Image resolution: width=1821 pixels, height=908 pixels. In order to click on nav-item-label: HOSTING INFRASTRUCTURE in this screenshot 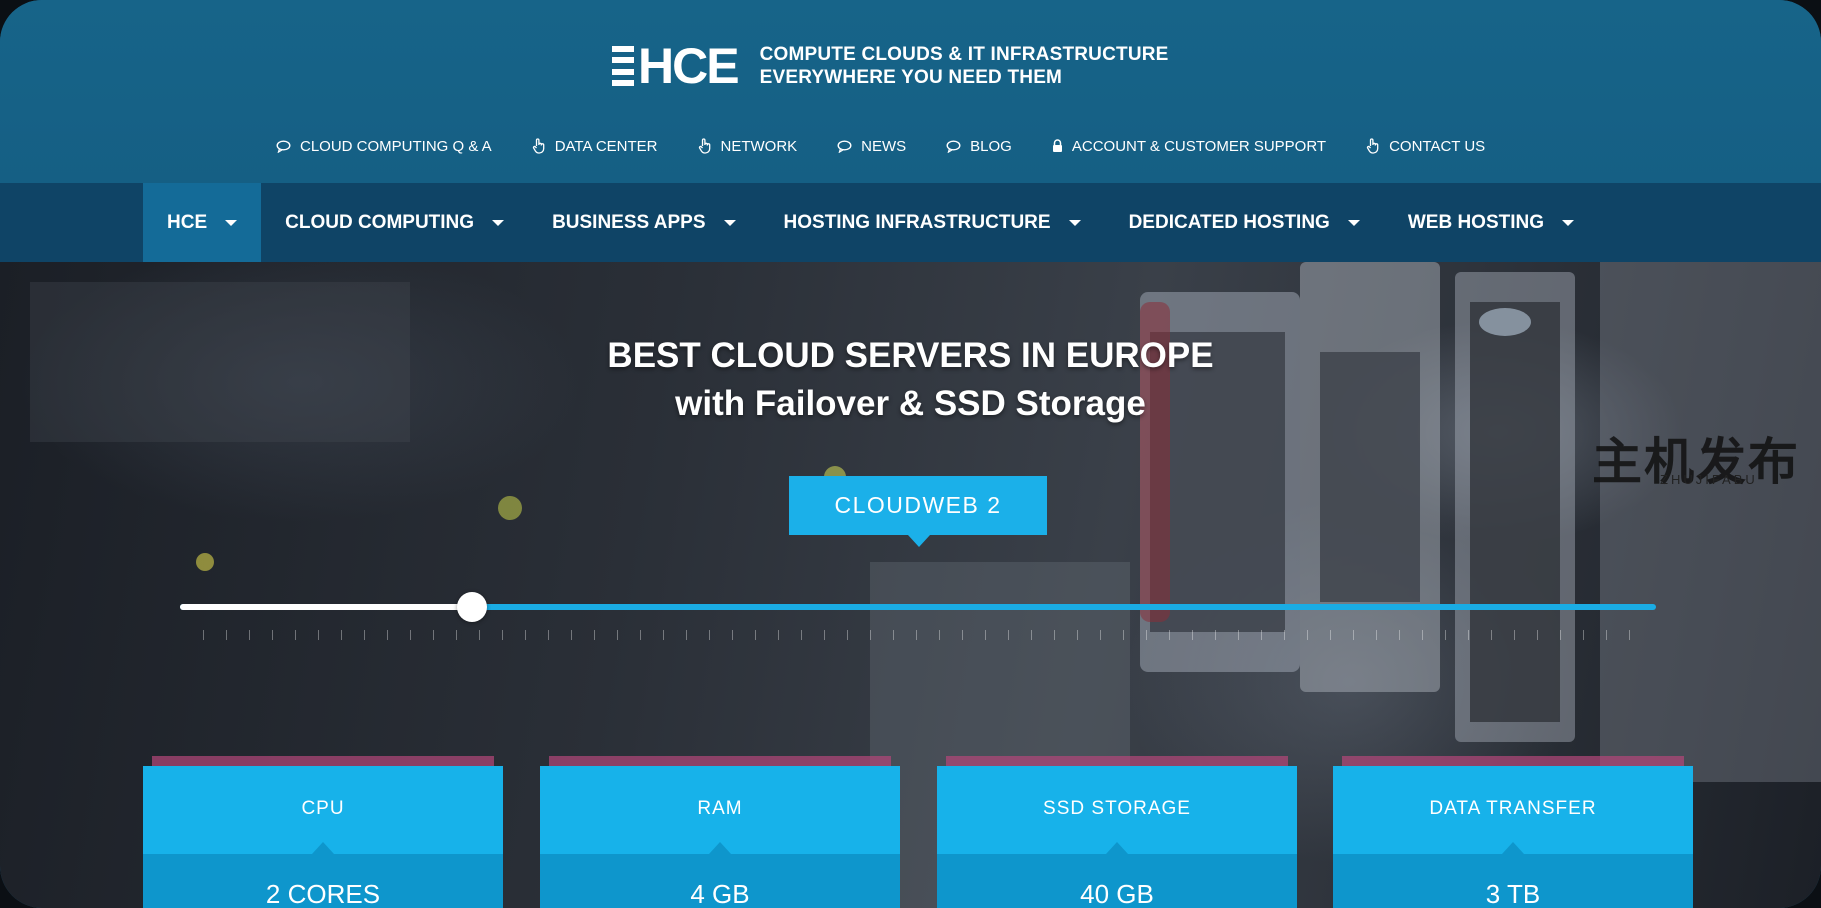, I will do `click(917, 222)`.